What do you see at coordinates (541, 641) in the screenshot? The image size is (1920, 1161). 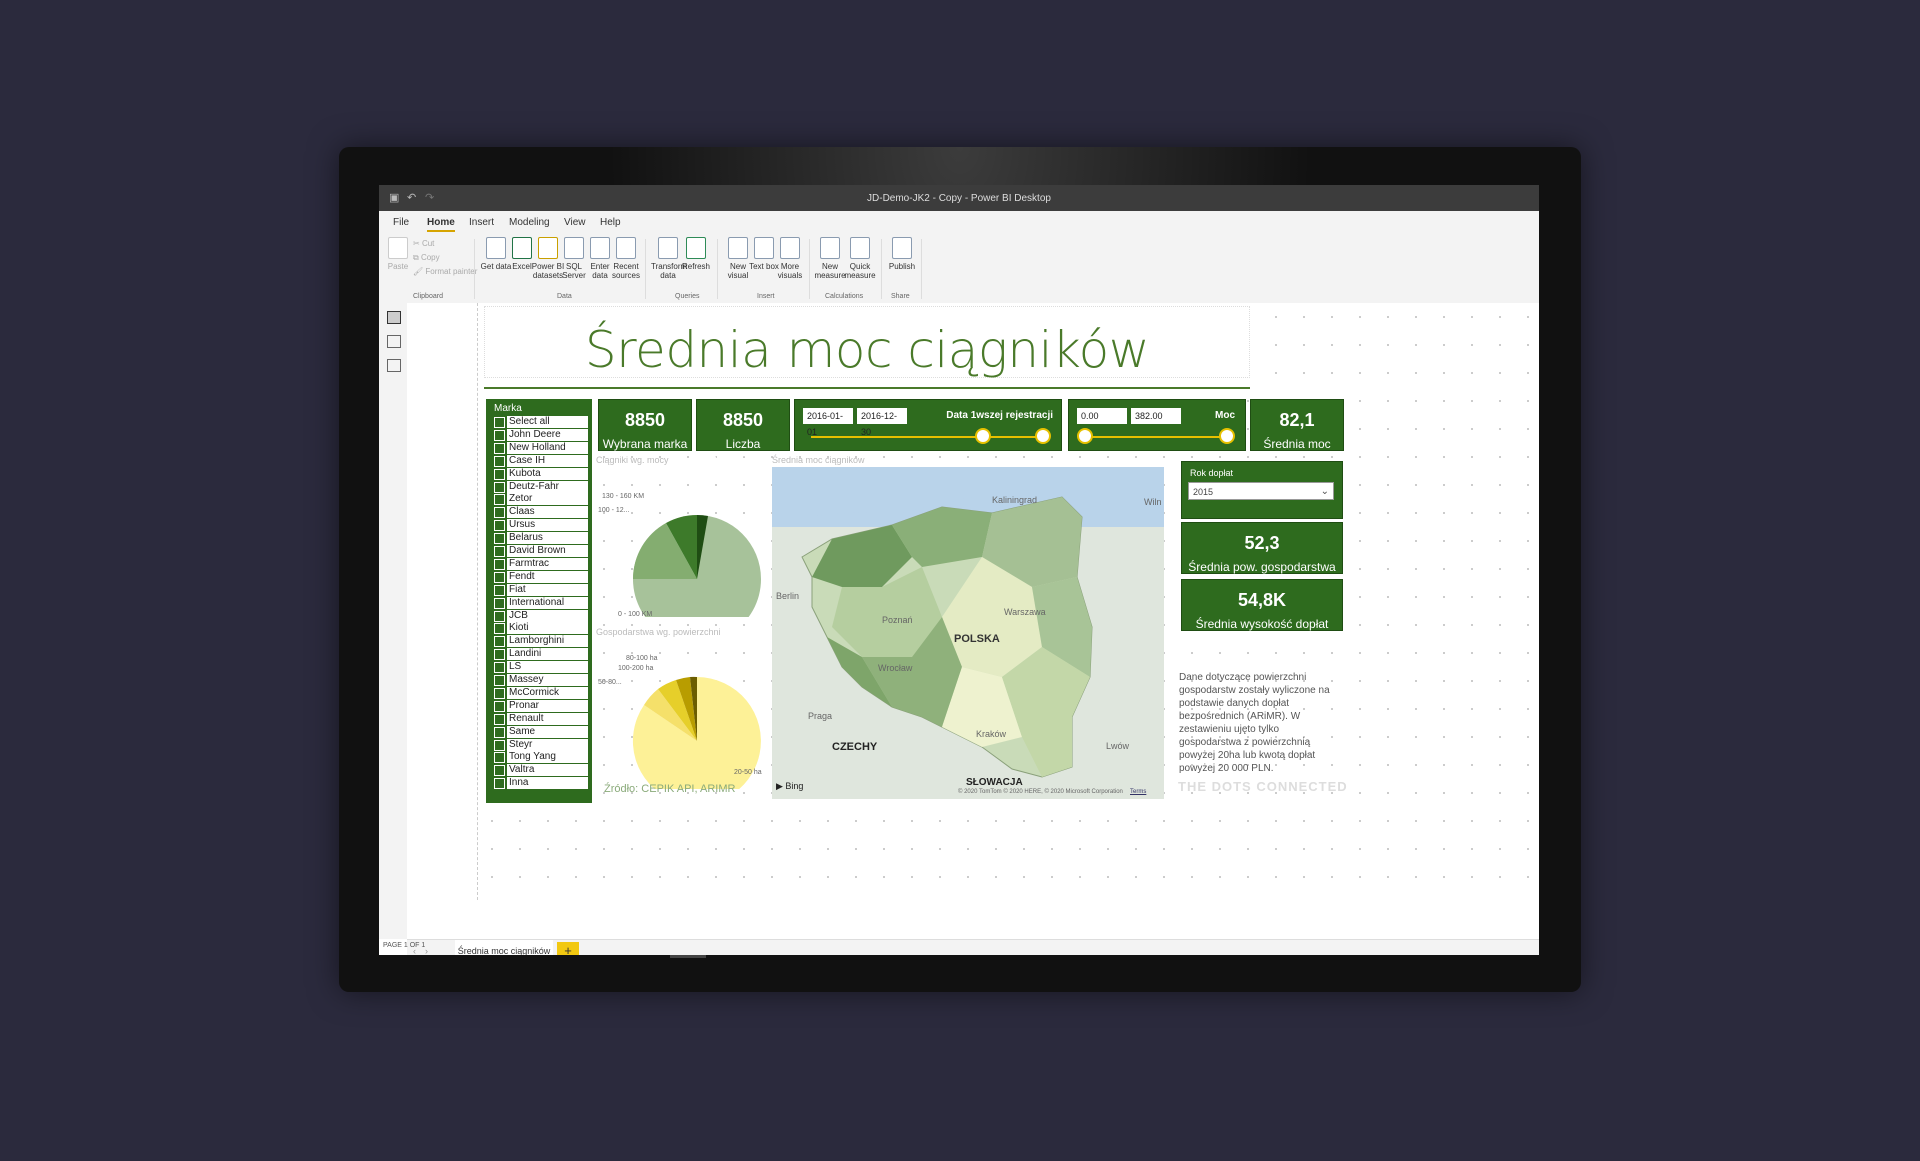 I see `marka-option: Lamborghini` at bounding box center [541, 641].